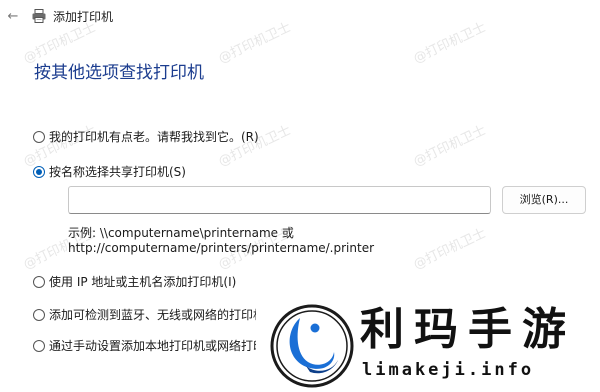 This screenshot has height=392, width=600. Describe the element at coordinates (312, 346) in the screenshot. I see `brand-logo-icon` at that location.